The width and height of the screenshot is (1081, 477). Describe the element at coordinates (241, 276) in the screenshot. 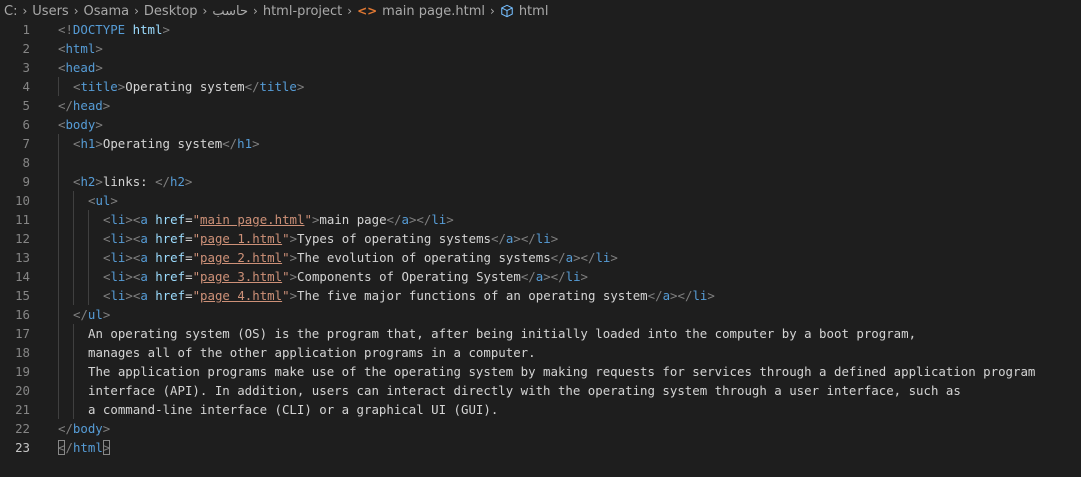

I see `link-token: page 3.html` at that location.